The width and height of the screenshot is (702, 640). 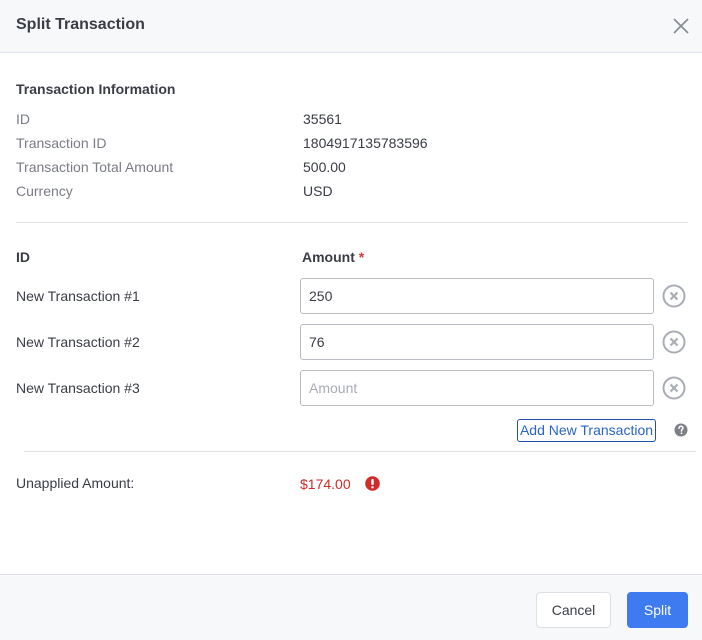 I want to click on split-row: New Transaction #1, so click(x=351, y=296).